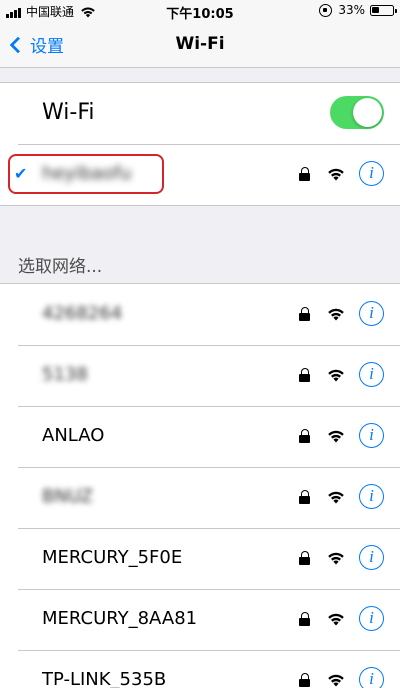  I want to click on battery-percent: 33%, so click(351, 10).